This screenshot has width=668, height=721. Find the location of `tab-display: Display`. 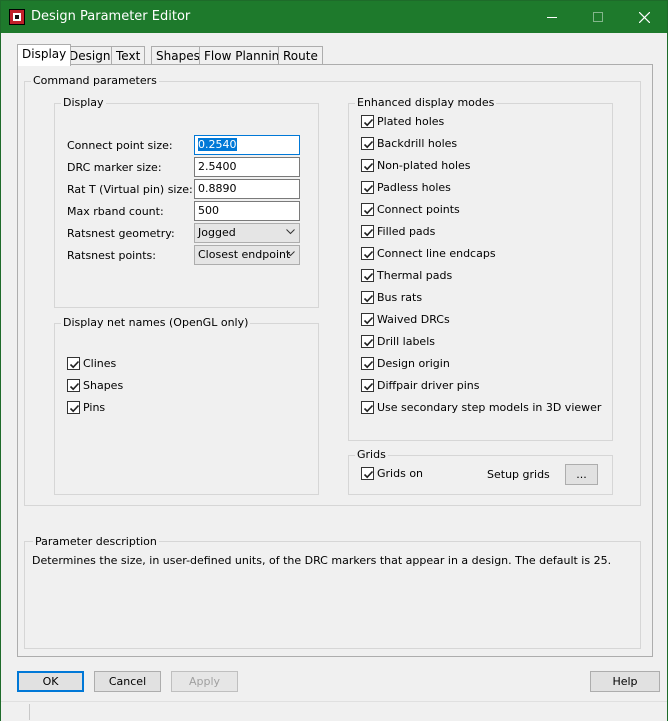

tab-display: Display is located at coordinates (44, 55).